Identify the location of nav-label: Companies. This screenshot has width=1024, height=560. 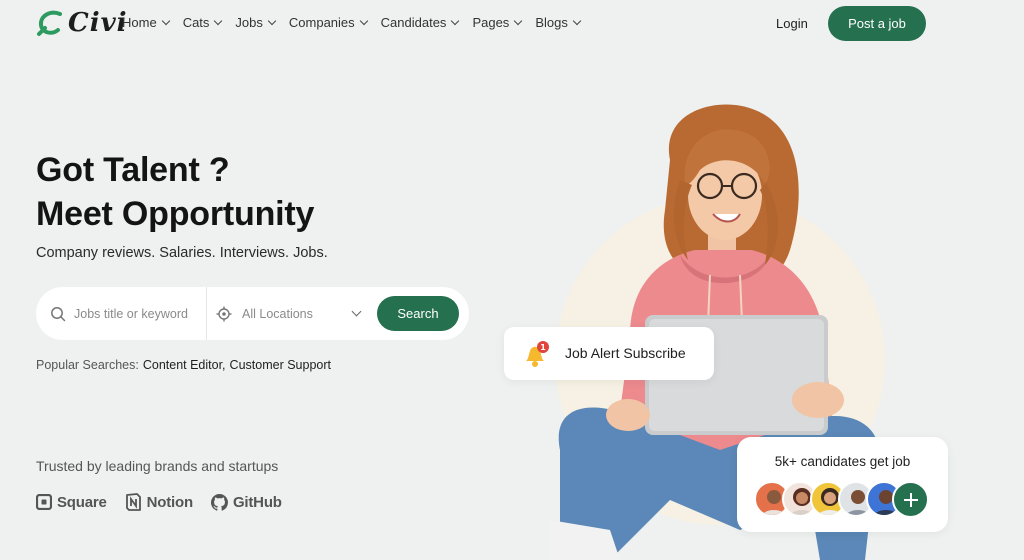
(321, 22).